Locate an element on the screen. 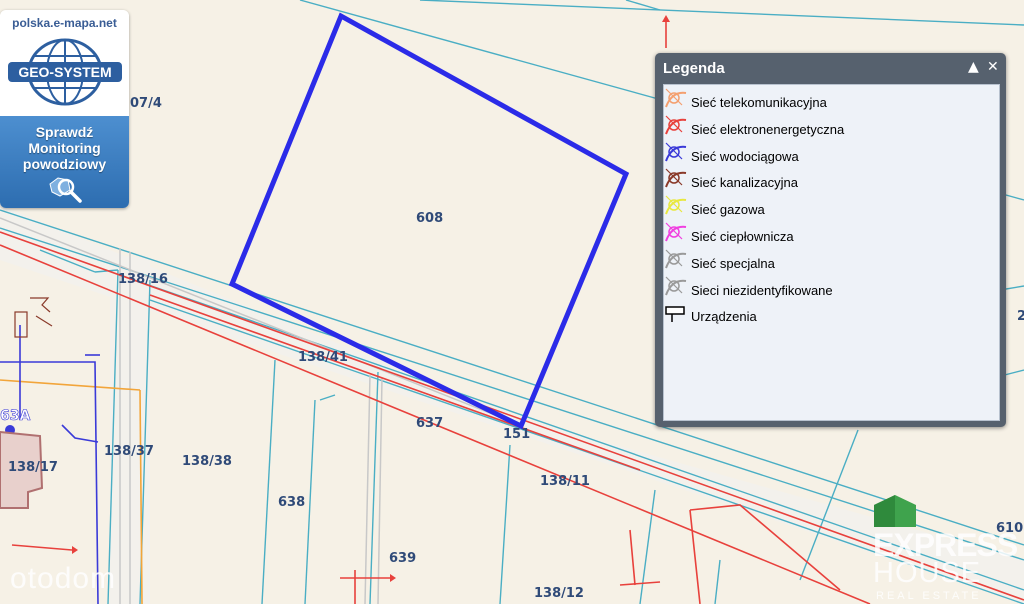  legend-item: Sieć wodociągowa is located at coordinates (829, 154).